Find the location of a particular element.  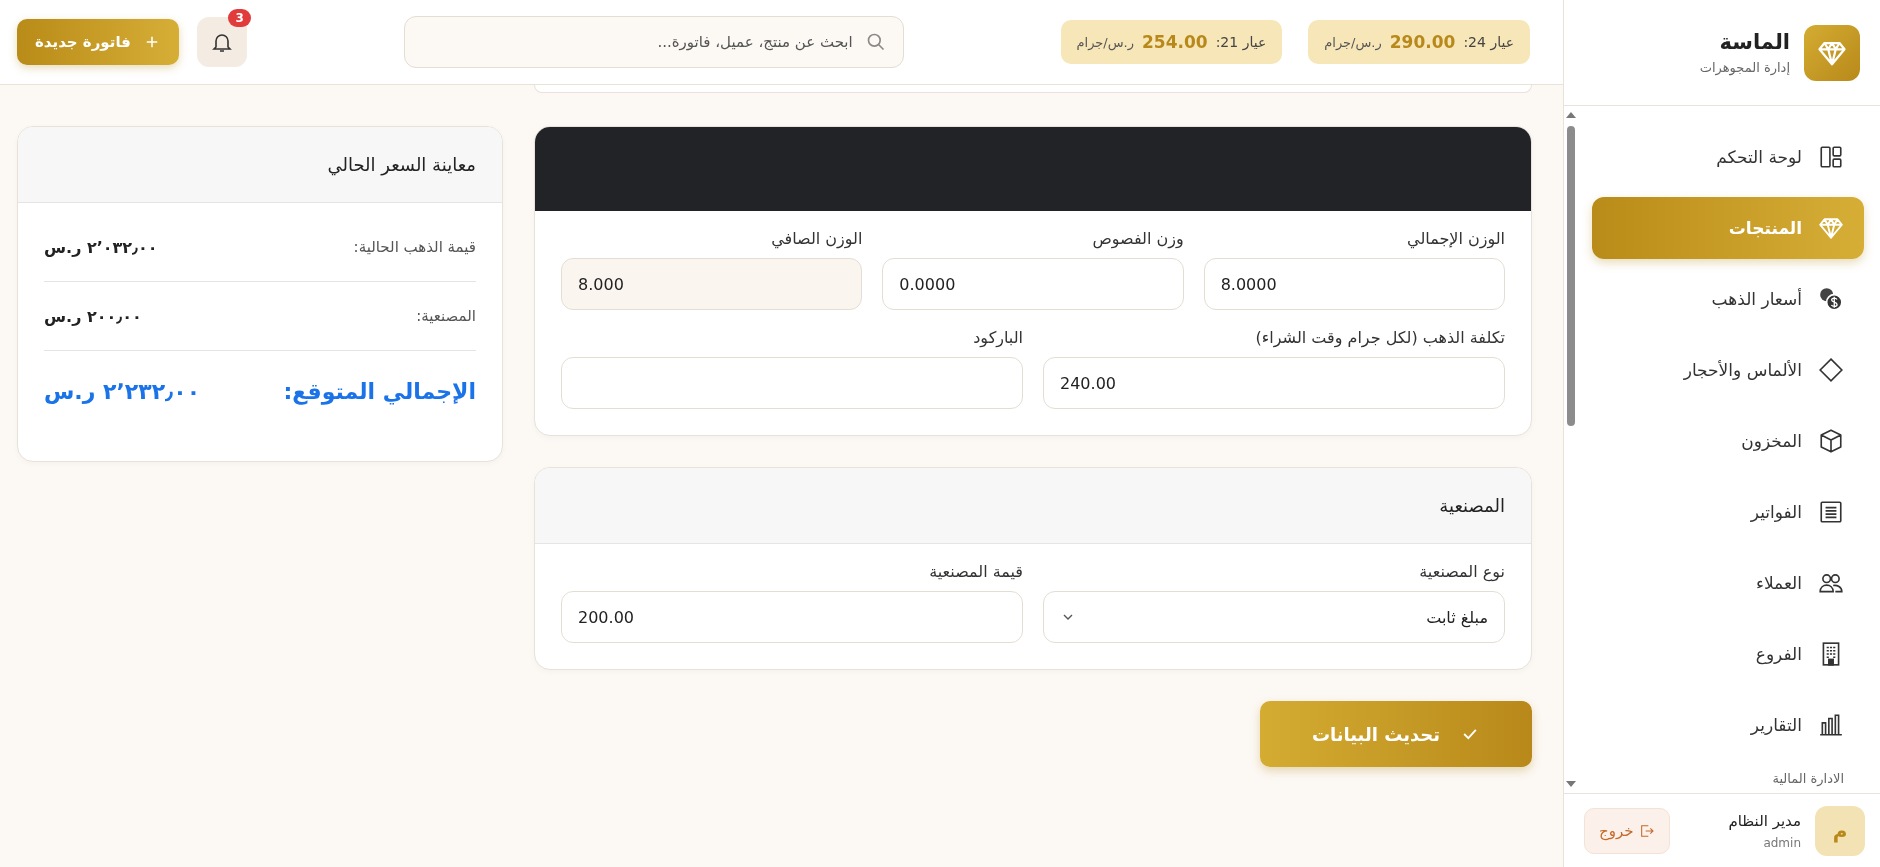

field-label: الوزن الإجمالي is located at coordinates (1455, 238).